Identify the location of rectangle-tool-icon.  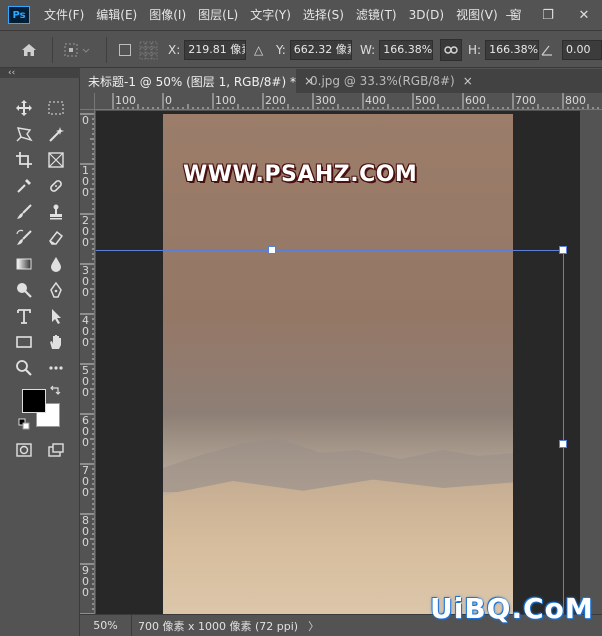
(24, 342).